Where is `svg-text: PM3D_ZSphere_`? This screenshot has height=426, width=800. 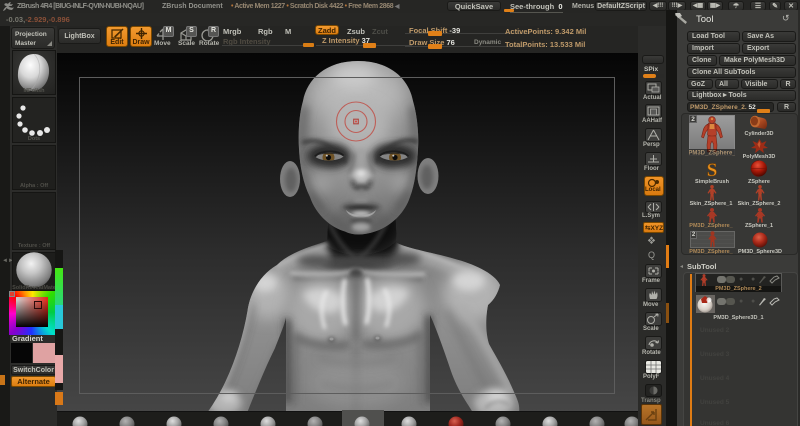
svg-text: PM3D_ZSphere_ is located at coordinates (712, 154).